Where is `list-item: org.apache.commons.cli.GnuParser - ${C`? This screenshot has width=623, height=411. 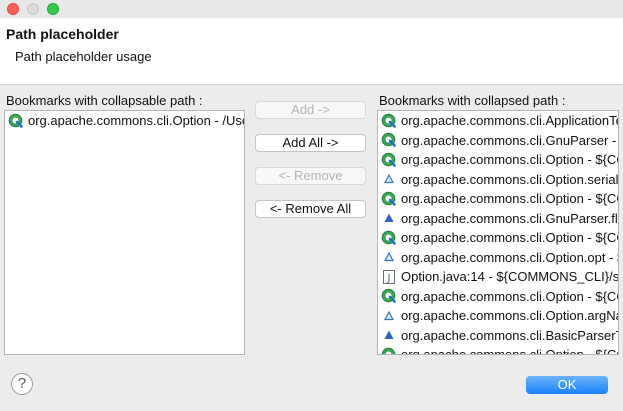
list-item: org.apache.commons.cli.GnuParser - ${C is located at coordinates (498, 141).